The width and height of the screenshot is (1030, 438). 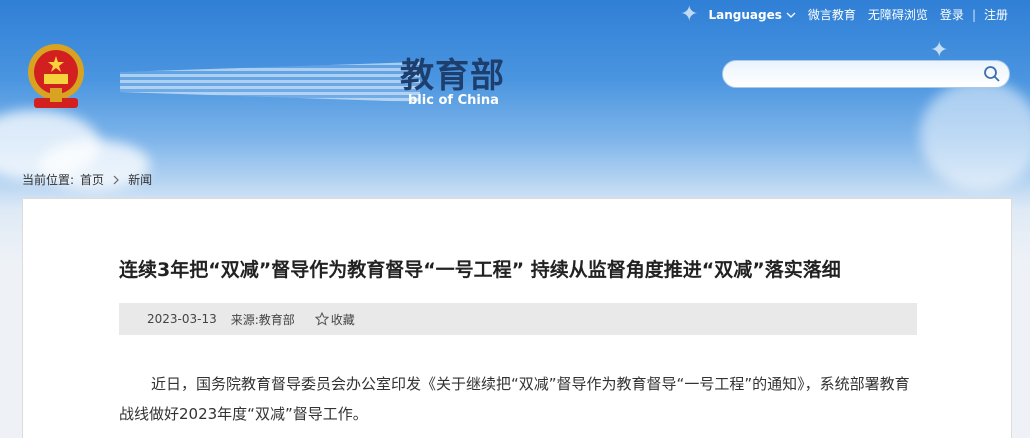 What do you see at coordinates (140, 179) in the screenshot?
I see `breadcrumb-current: 新闻` at bounding box center [140, 179].